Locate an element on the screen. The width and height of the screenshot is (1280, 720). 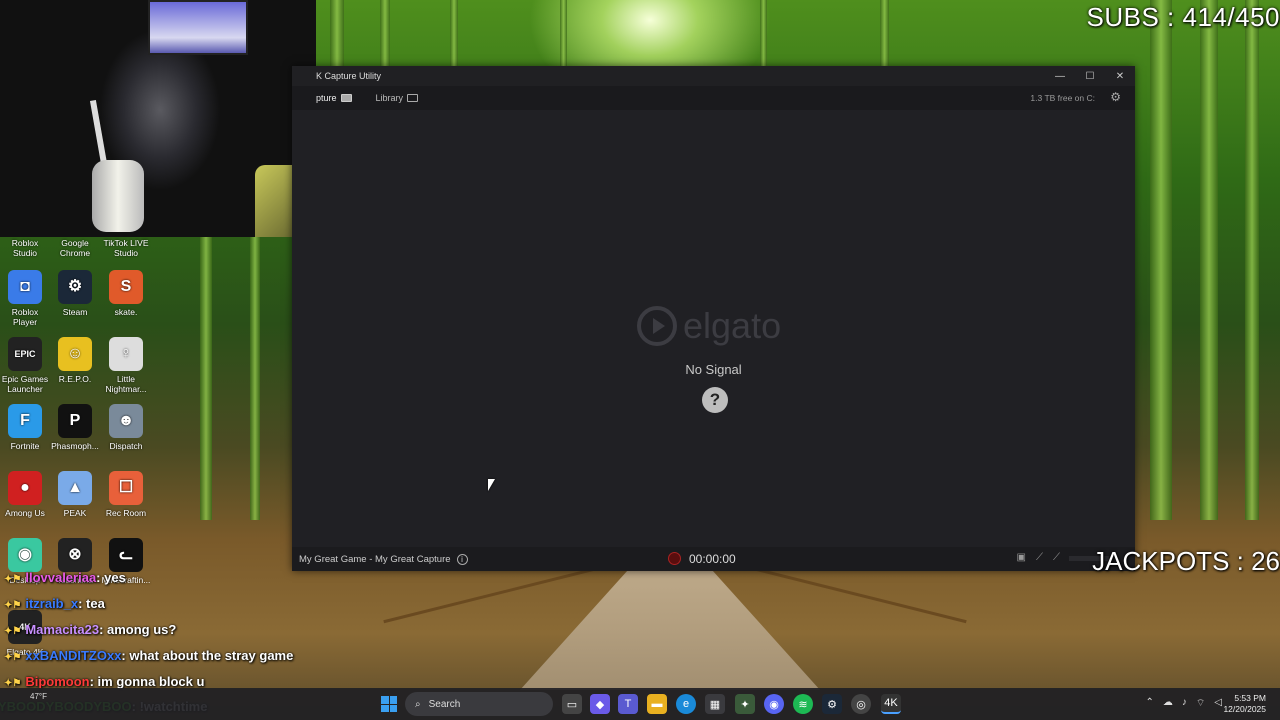
mouse-cursor-icon is located at coordinates (491, 485).